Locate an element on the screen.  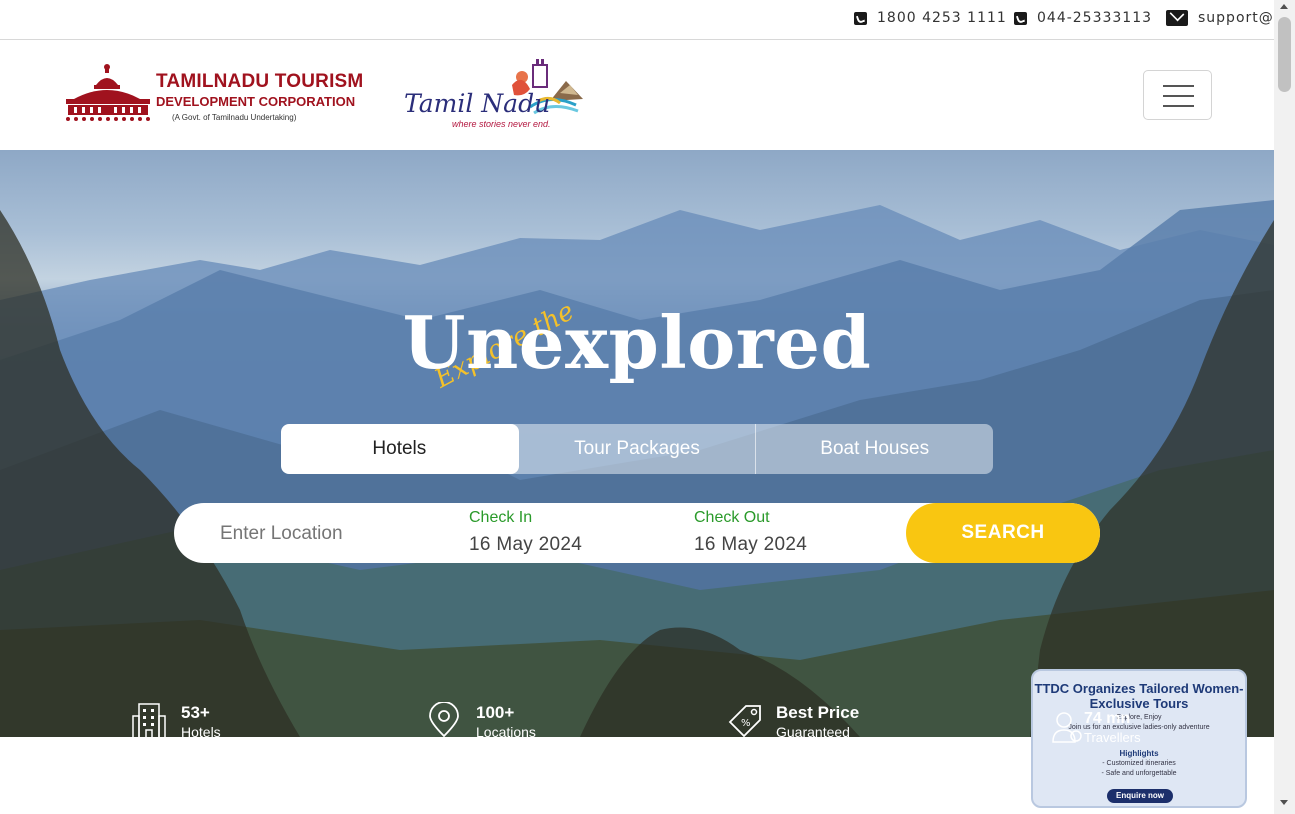
checkout-label: Check Out is located at coordinates (732, 517).